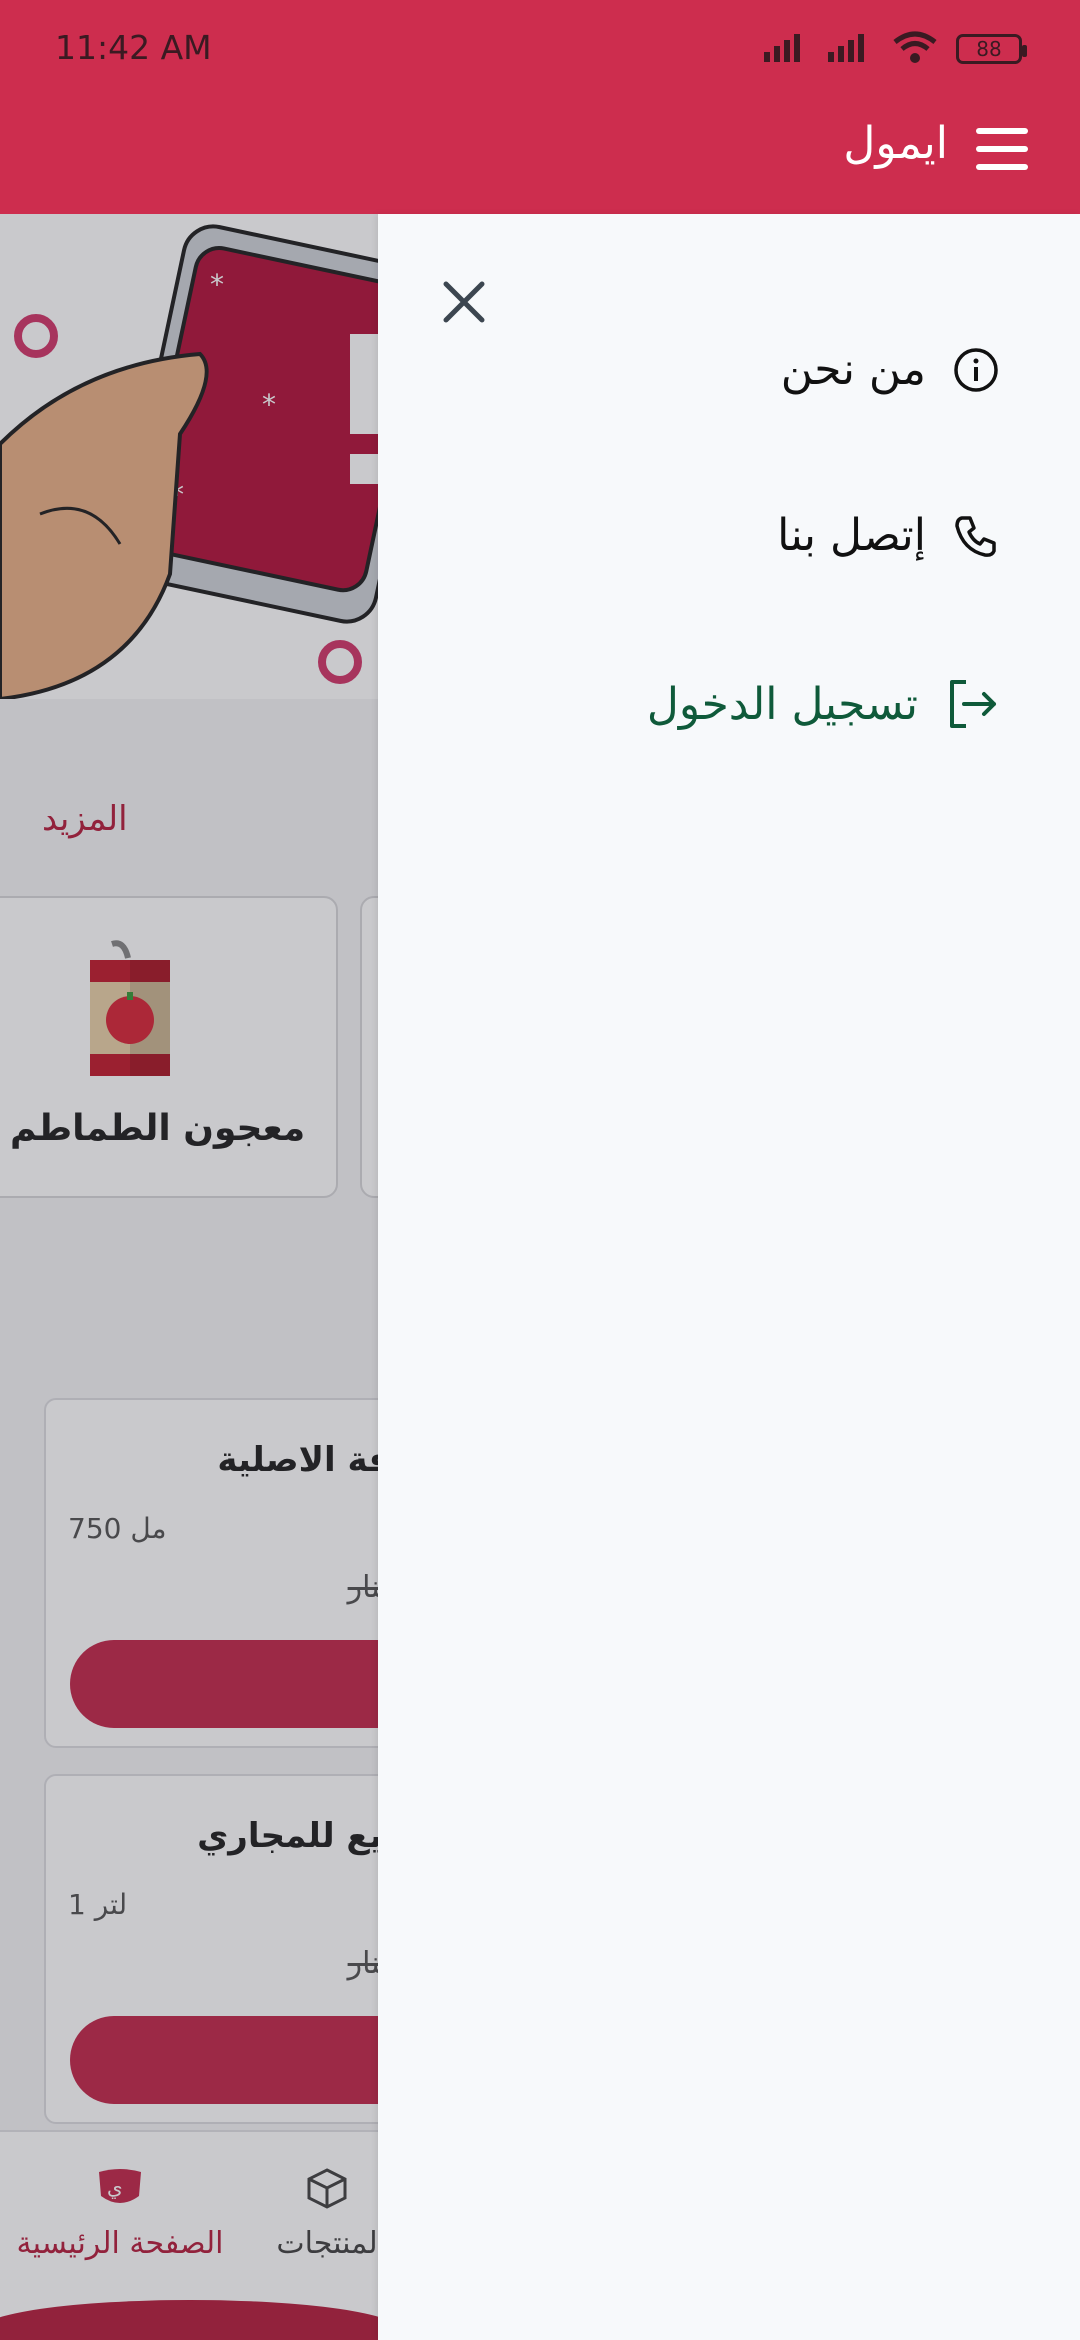 The image size is (1080, 2340). What do you see at coordinates (895, 143) in the screenshot?
I see `app-title: ايمول` at bounding box center [895, 143].